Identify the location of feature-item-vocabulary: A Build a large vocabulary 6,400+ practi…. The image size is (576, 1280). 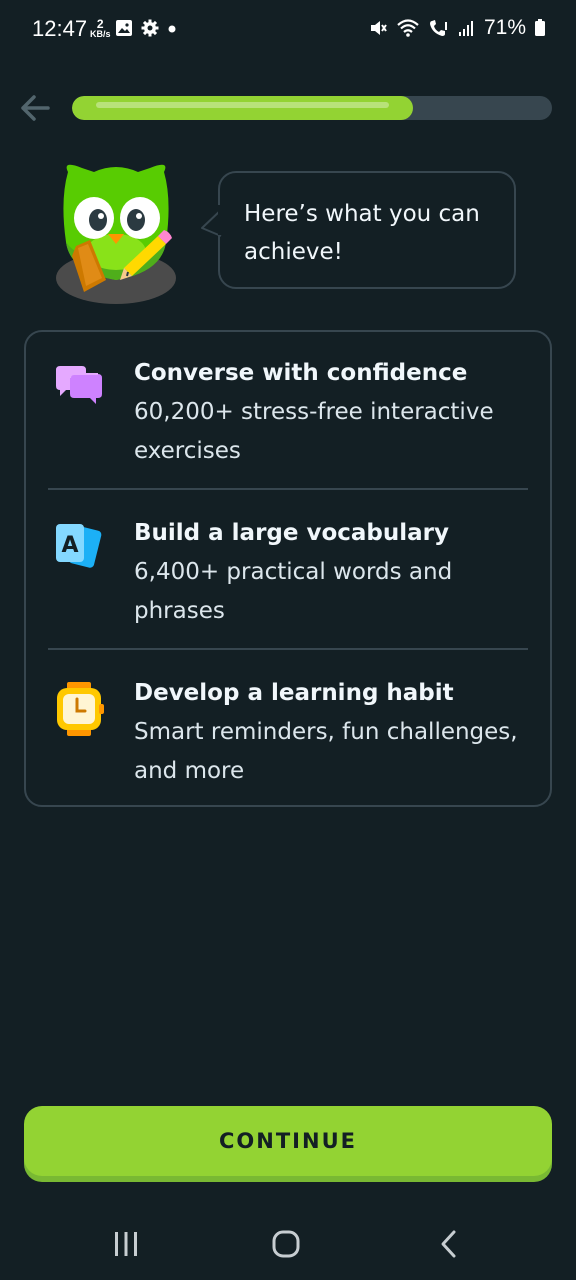
(288, 570).